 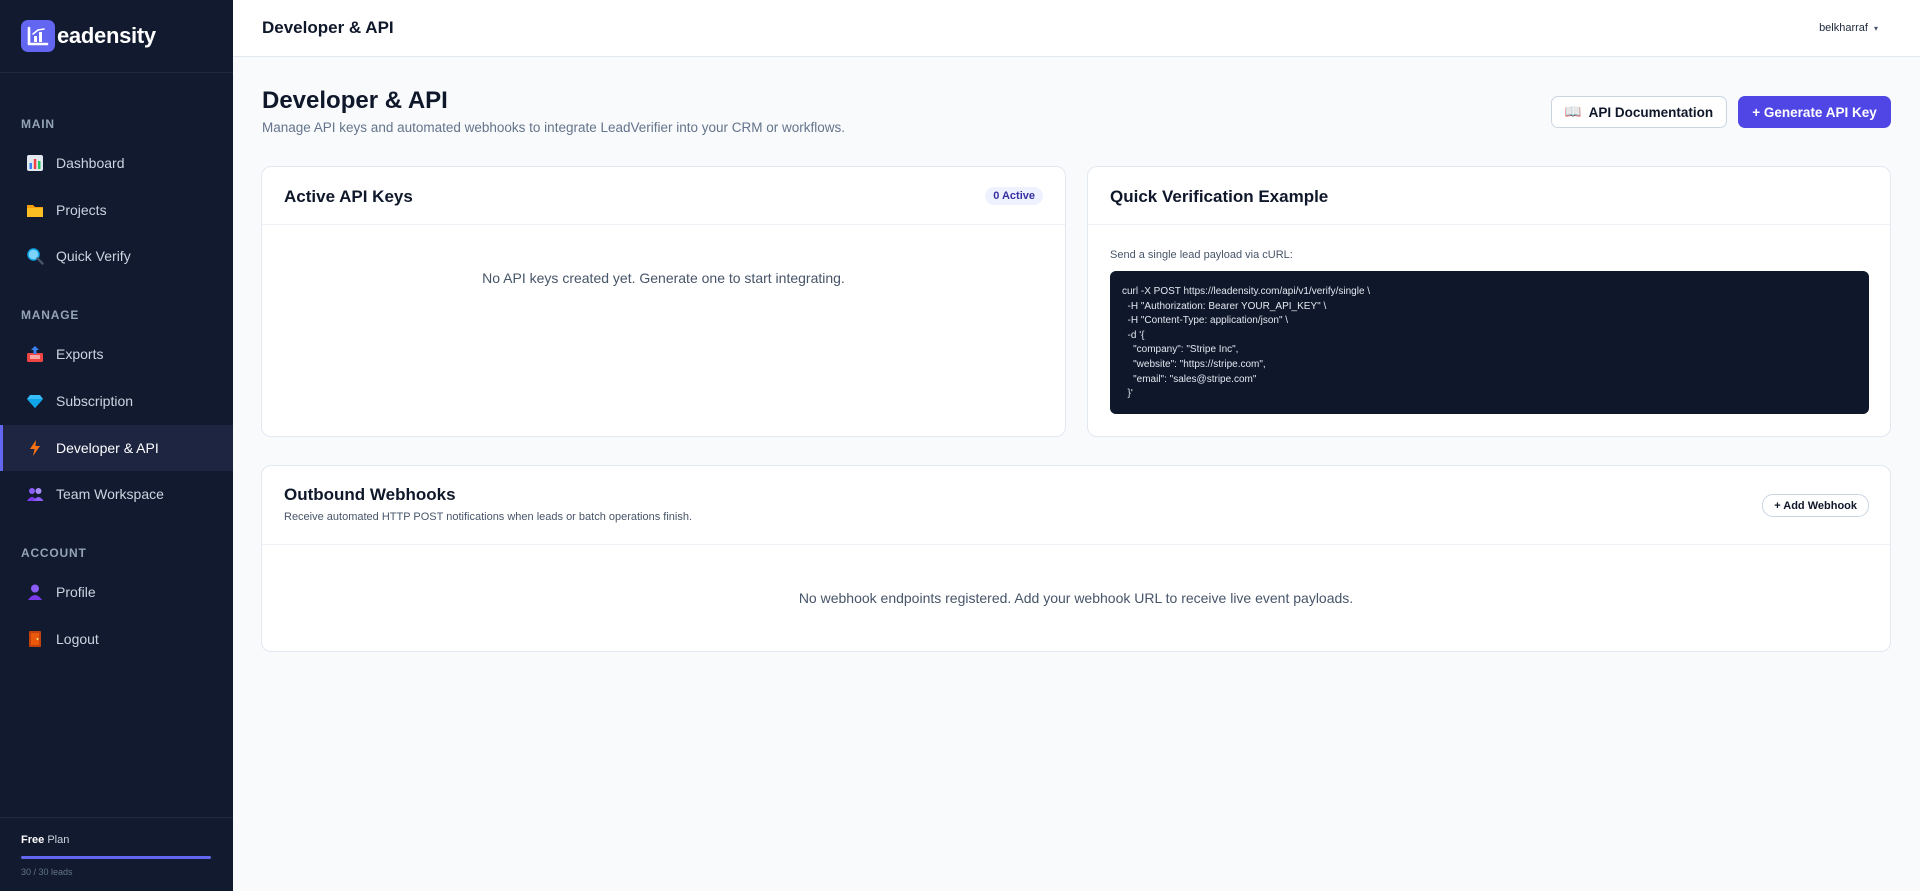 I want to click on sidebar-item-exports: Exports, so click(x=116, y=354).